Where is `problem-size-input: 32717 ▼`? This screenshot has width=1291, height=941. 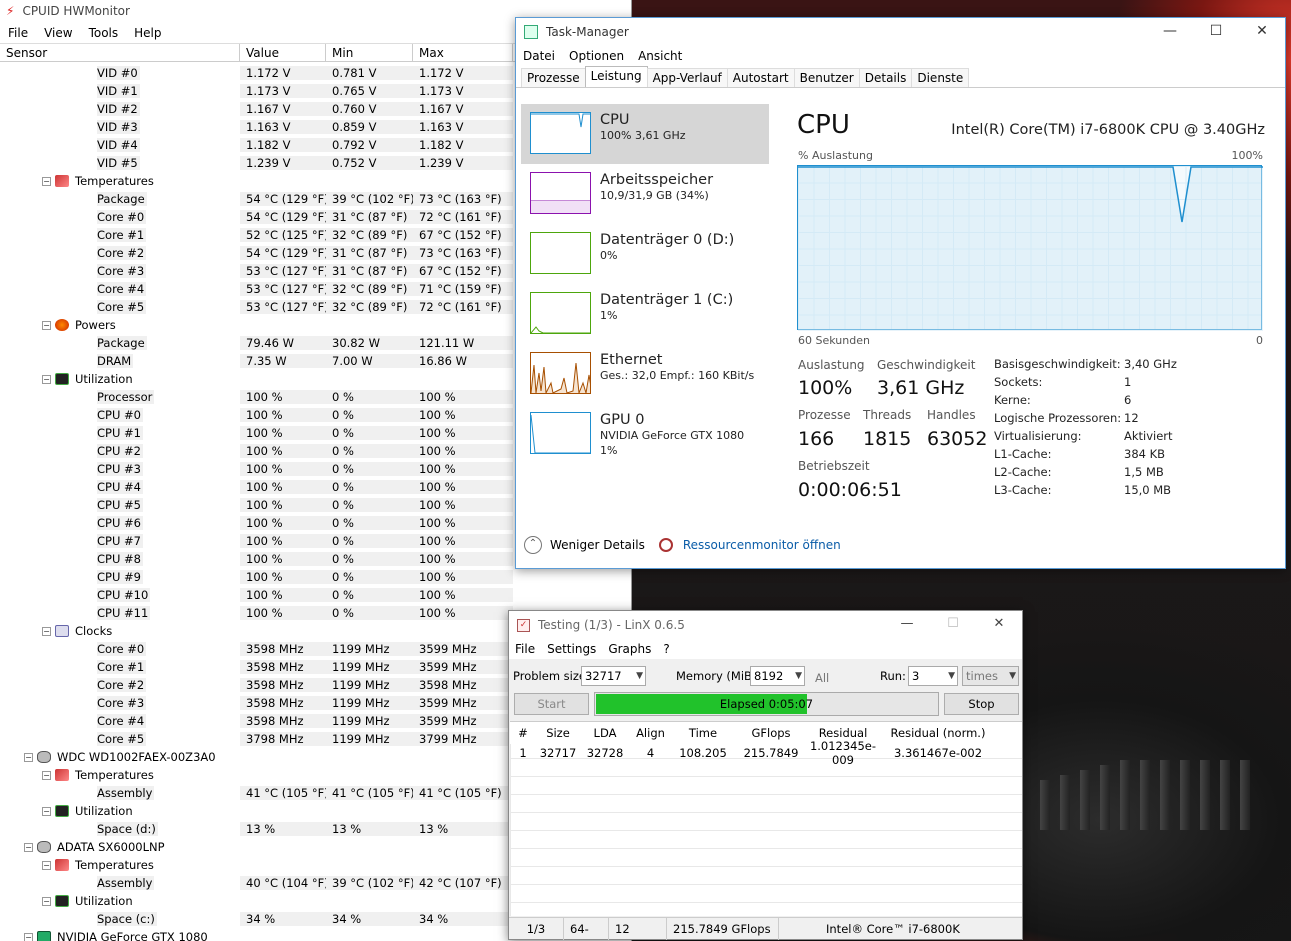 problem-size-input: 32717 ▼ is located at coordinates (613, 676).